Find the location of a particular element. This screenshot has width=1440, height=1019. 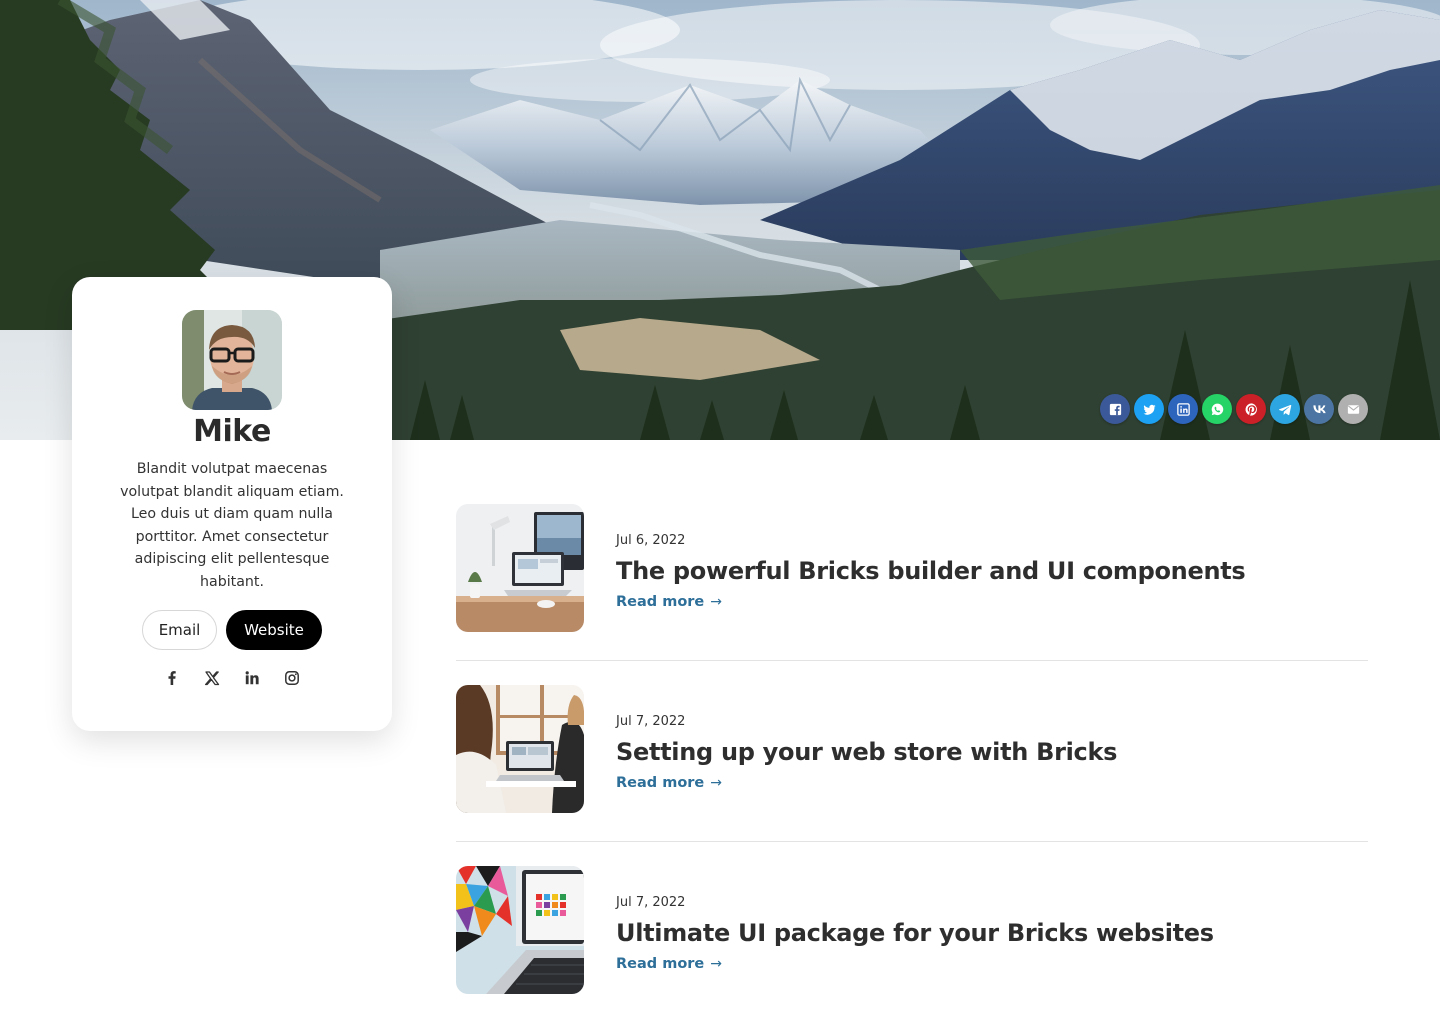

whatsapp-icon is located at coordinates (1217, 409).